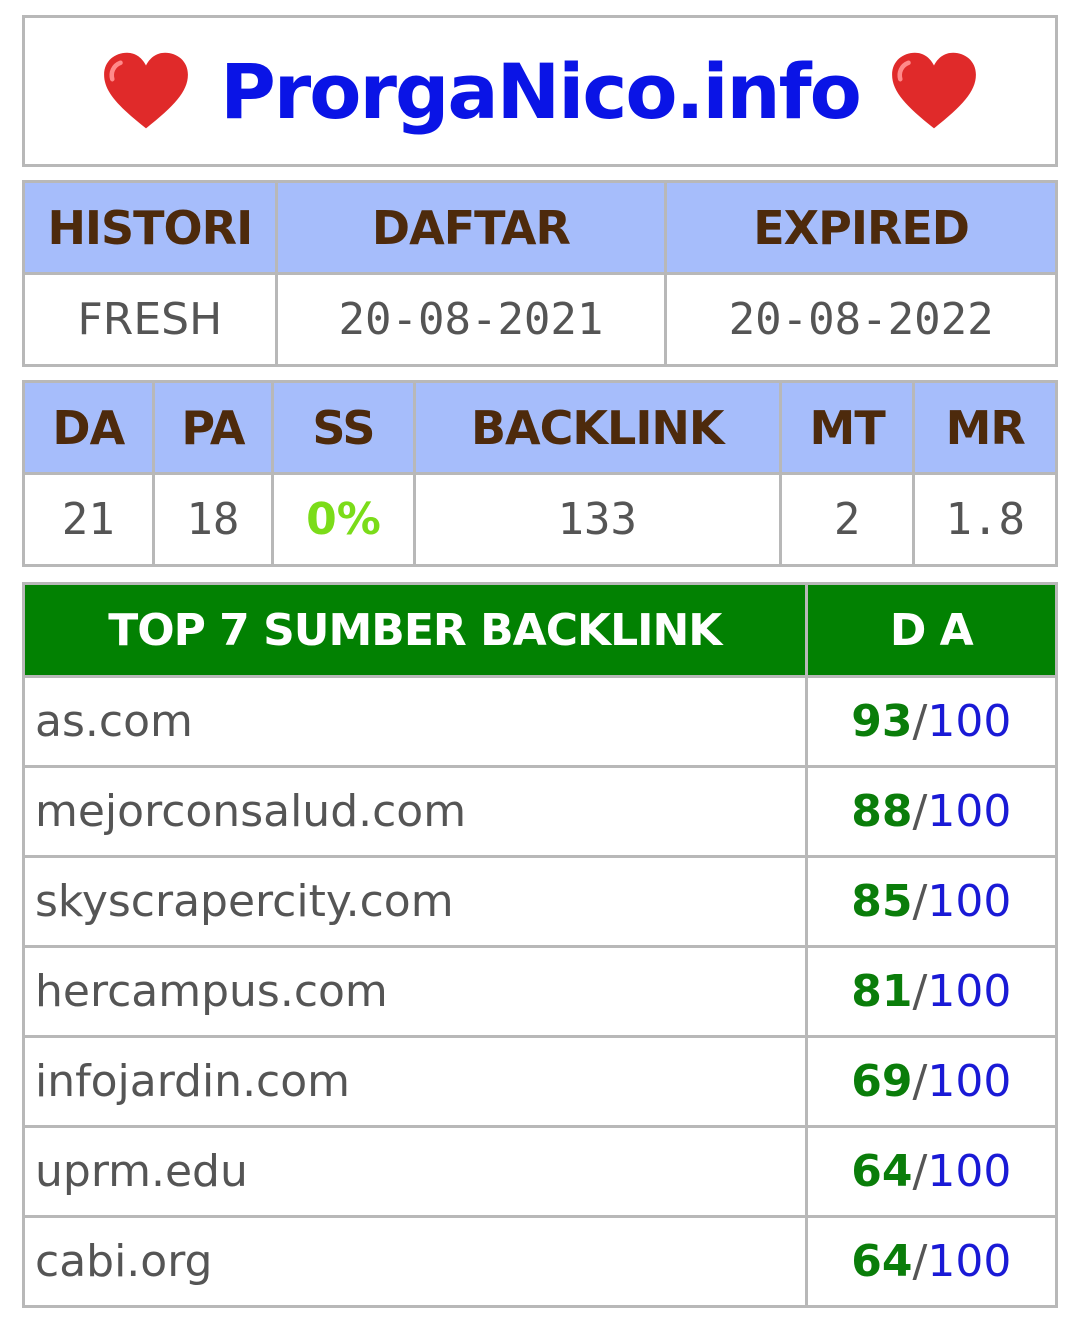 This screenshot has width=1080, height=1342. What do you see at coordinates (985, 519) in the screenshot?
I see `mr-value: 1.8` at bounding box center [985, 519].